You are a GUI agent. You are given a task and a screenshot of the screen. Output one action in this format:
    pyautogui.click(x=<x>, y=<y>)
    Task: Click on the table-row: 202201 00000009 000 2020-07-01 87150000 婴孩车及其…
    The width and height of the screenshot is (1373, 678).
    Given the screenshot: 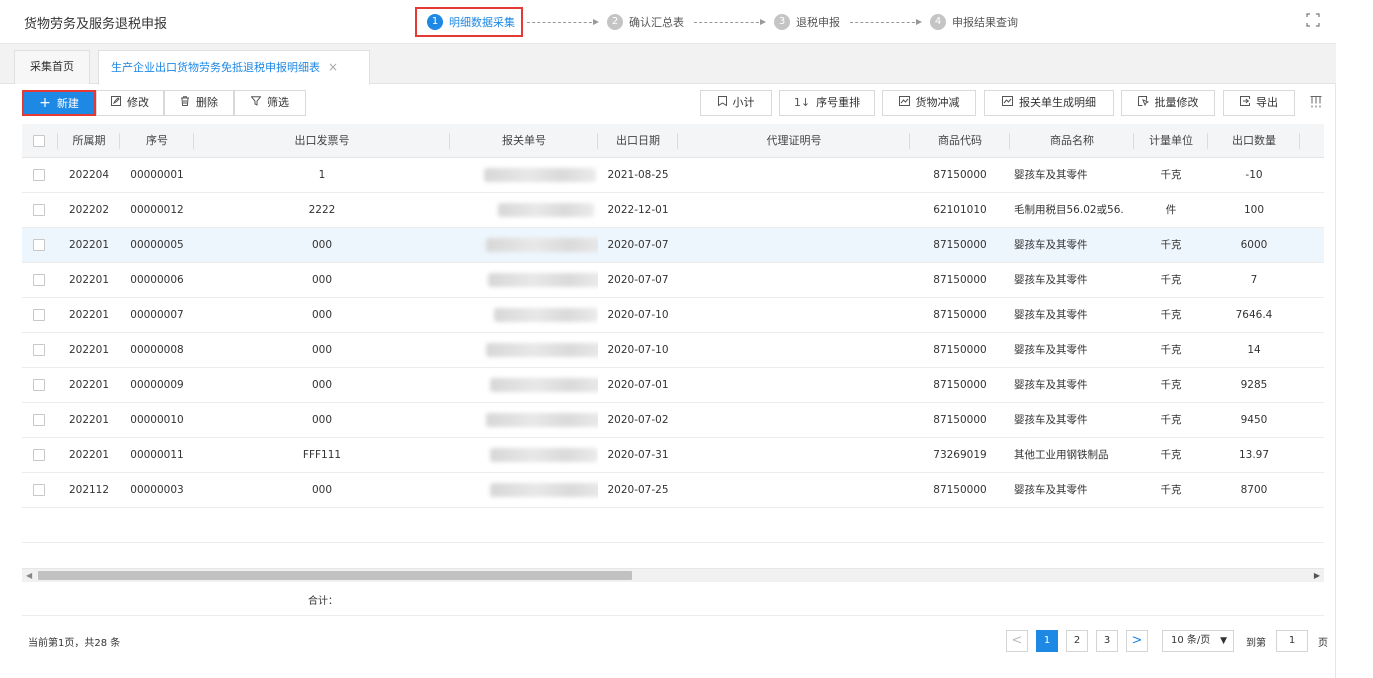 What is the action you would take?
    pyautogui.click(x=673, y=385)
    